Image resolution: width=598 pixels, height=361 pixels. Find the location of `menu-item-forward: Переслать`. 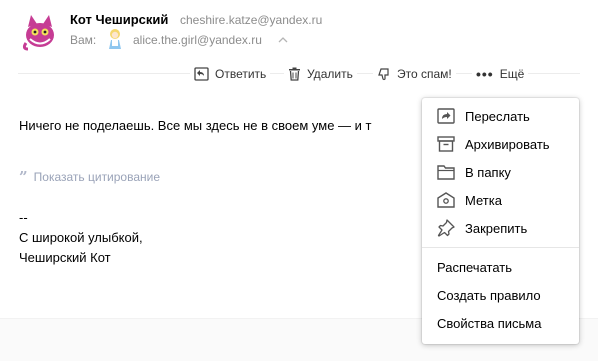

menu-item-forward: Переслать is located at coordinates (500, 116).